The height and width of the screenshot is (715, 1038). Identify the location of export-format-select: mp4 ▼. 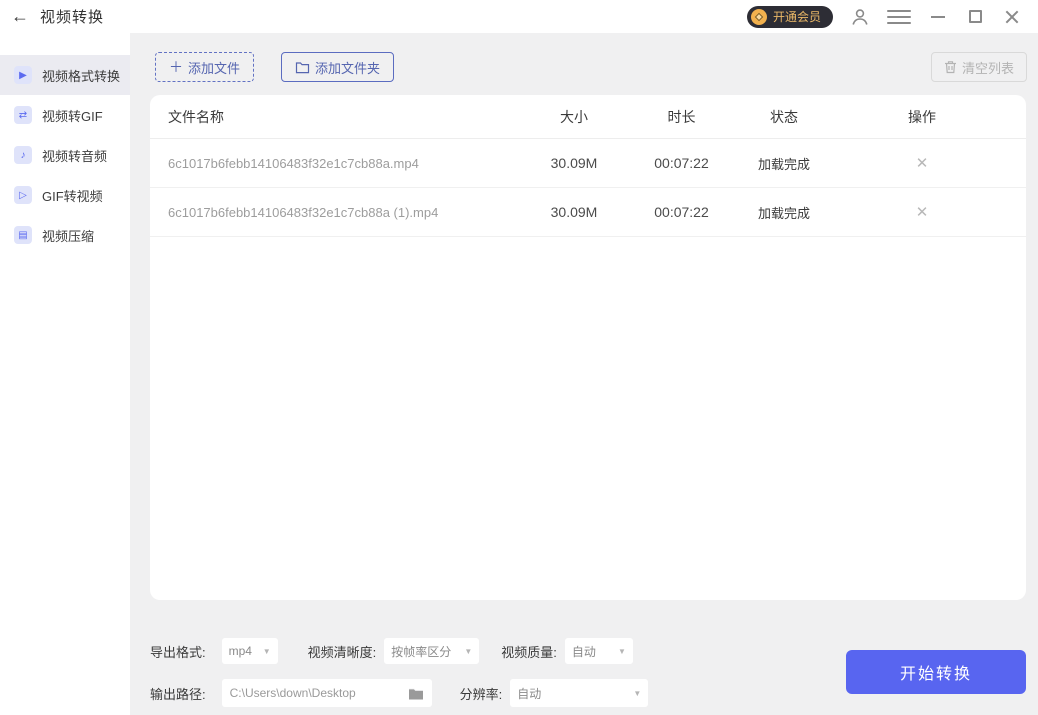
(249, 651).